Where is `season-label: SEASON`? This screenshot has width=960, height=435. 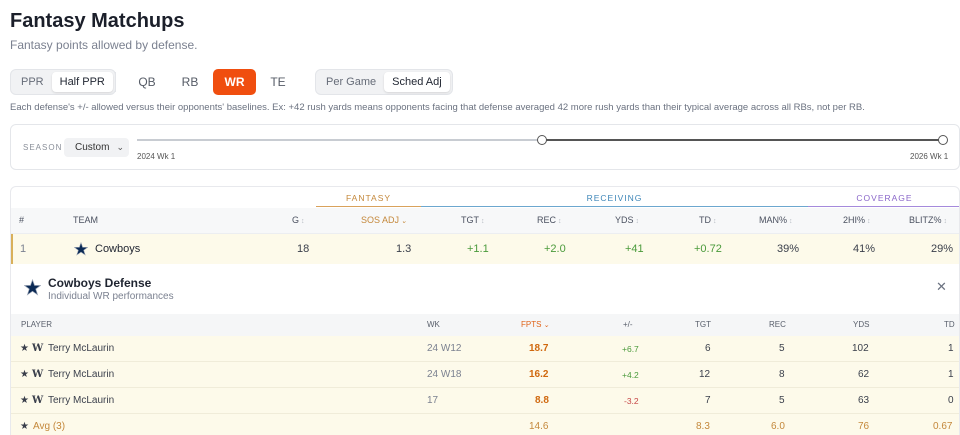
season-label: SEASON is located at coordinates (43, 147).